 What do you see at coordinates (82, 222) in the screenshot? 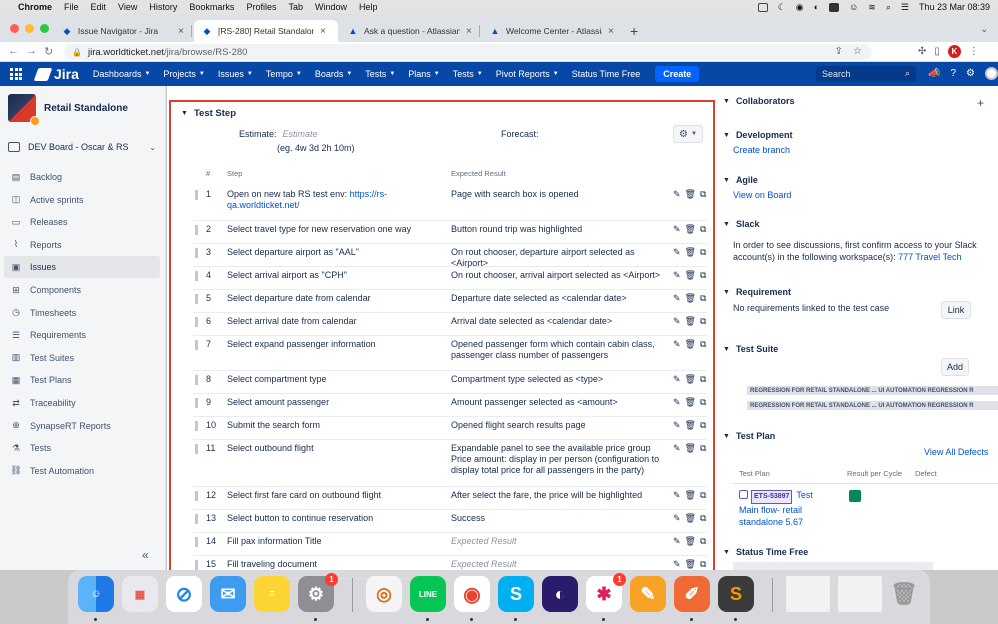
I see `sidebar-item-releases: ▭ Releases` at bounding box center [82, 222].